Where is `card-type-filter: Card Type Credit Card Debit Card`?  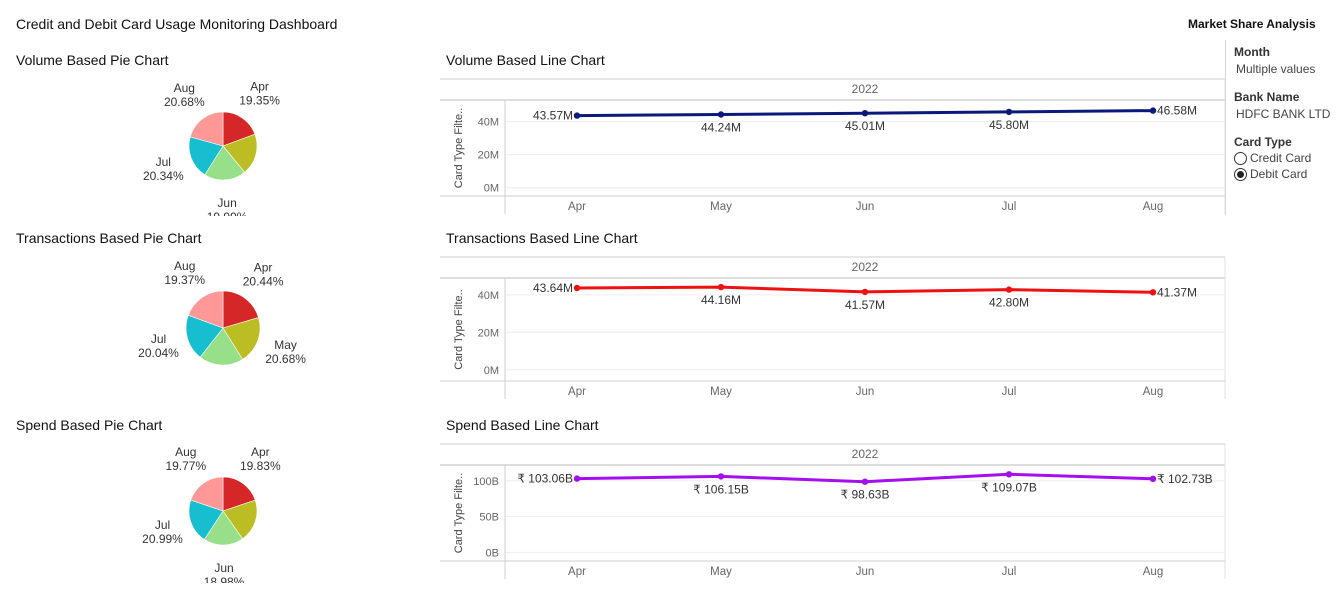
card-type-filter: Card Type Credit Card Debit Card is located at coordinates (1284, 158).